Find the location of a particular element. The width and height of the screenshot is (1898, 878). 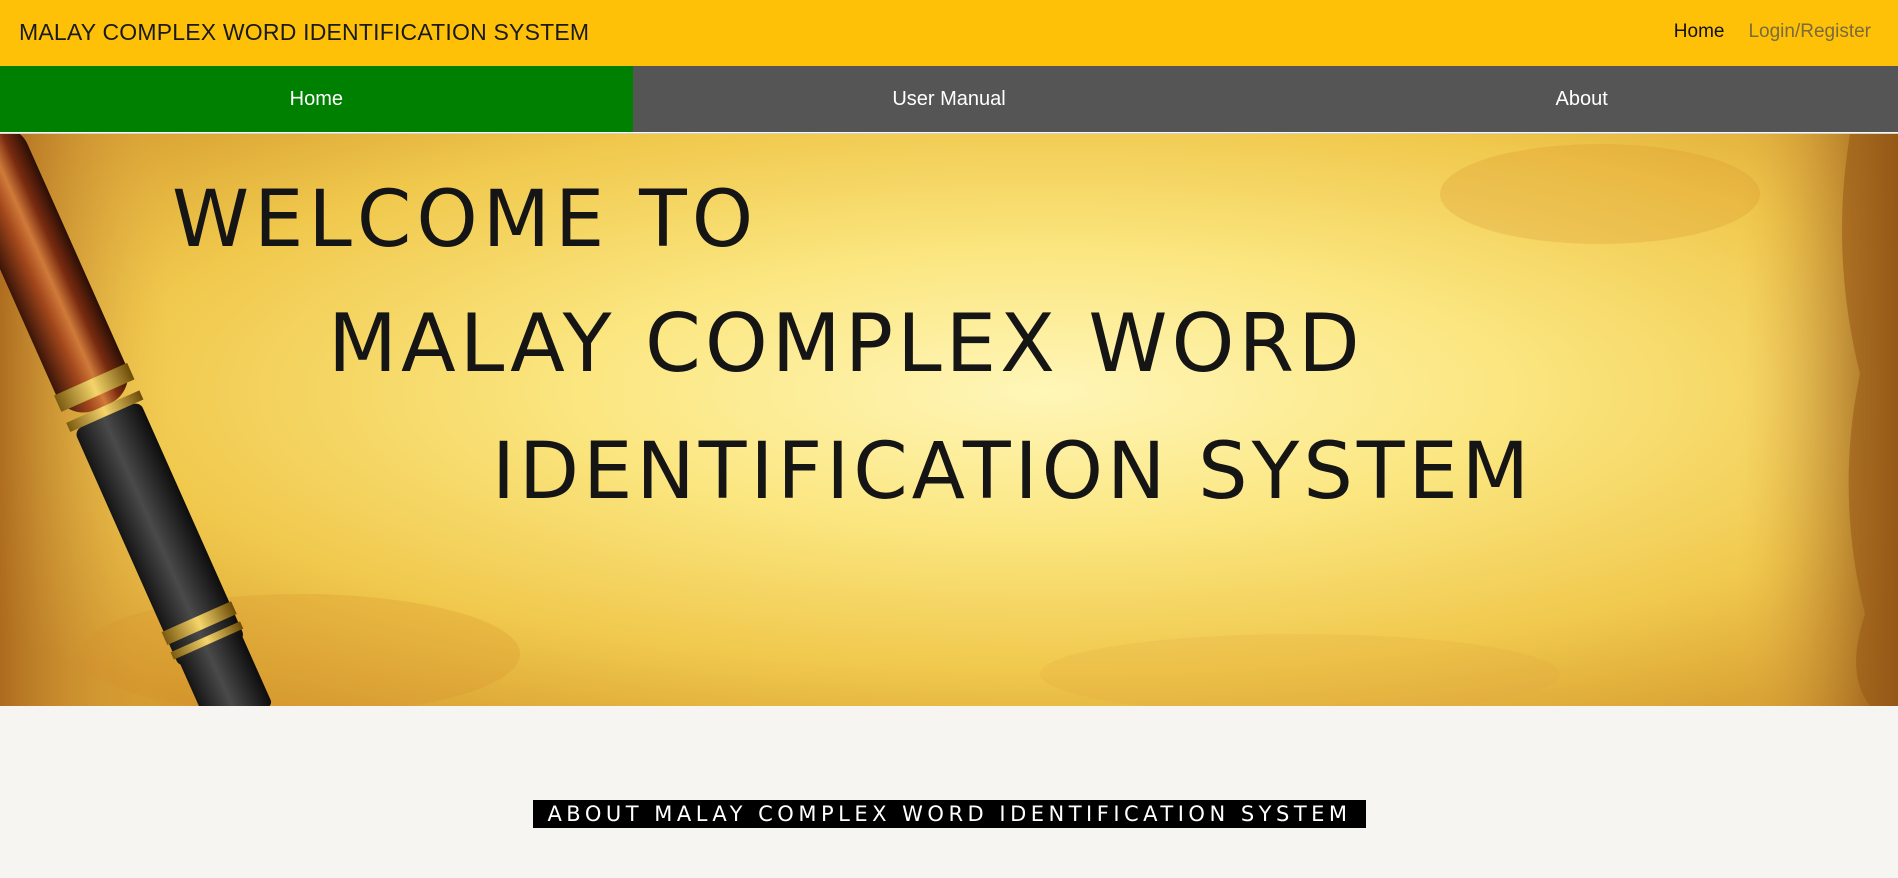

hero-welcome-line: WELCOME TO is located at coordinates (465, 220).